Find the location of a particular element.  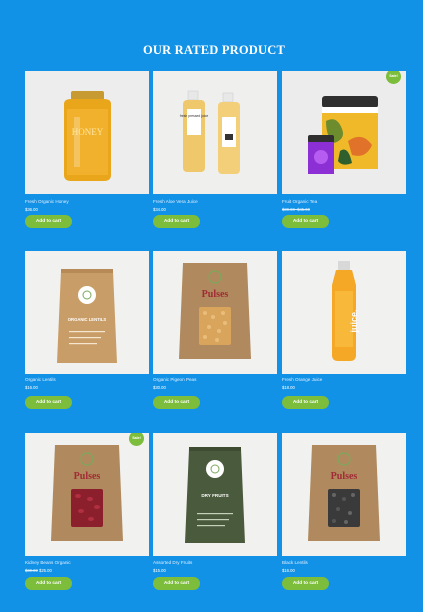

juice-bottle-label: fresh pressed juice is located at coordinates (194, 116).